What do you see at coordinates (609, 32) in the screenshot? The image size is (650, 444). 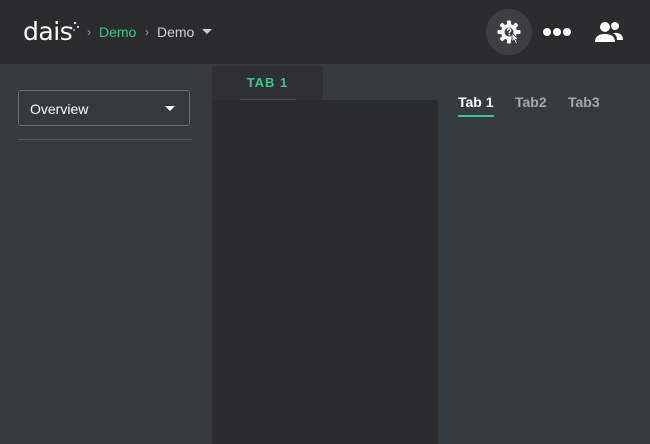 I see `users-icon` at bounding box center [609, 32].